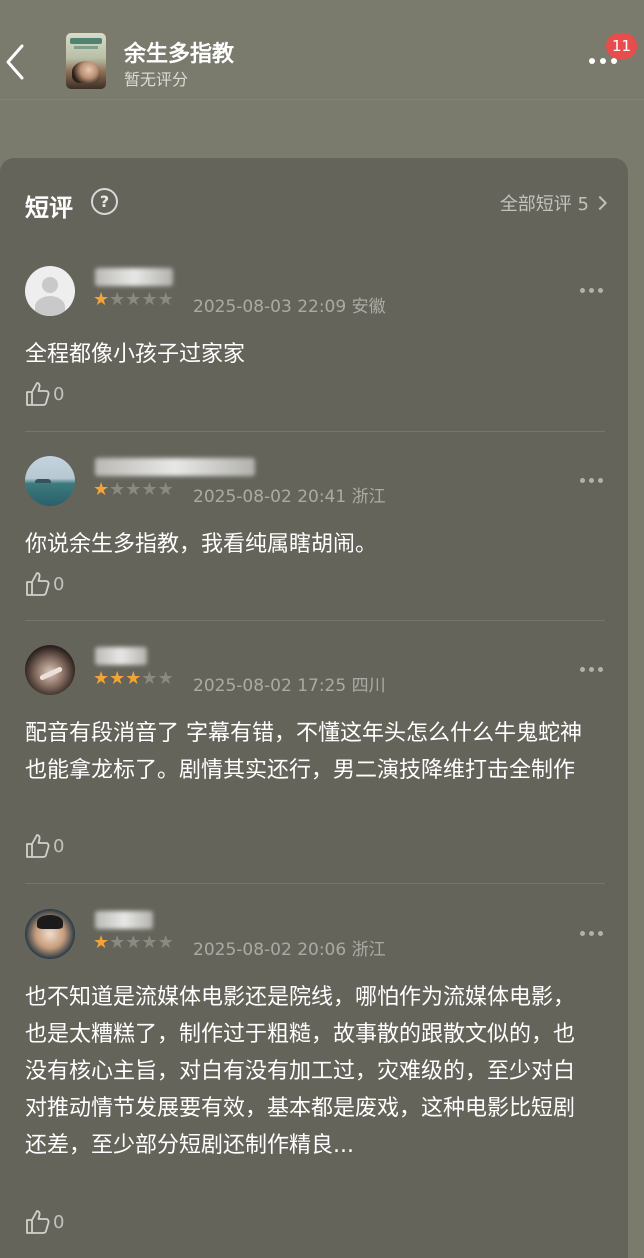  I want to click on review-date: 2025-08-03 22:09, so click(270, 307).